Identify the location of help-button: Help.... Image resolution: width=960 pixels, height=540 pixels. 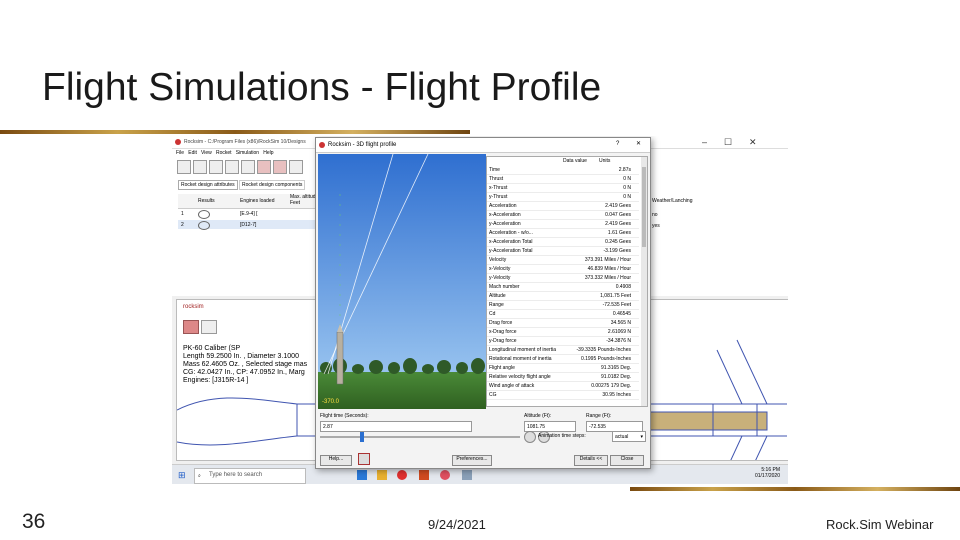
(336, 460).